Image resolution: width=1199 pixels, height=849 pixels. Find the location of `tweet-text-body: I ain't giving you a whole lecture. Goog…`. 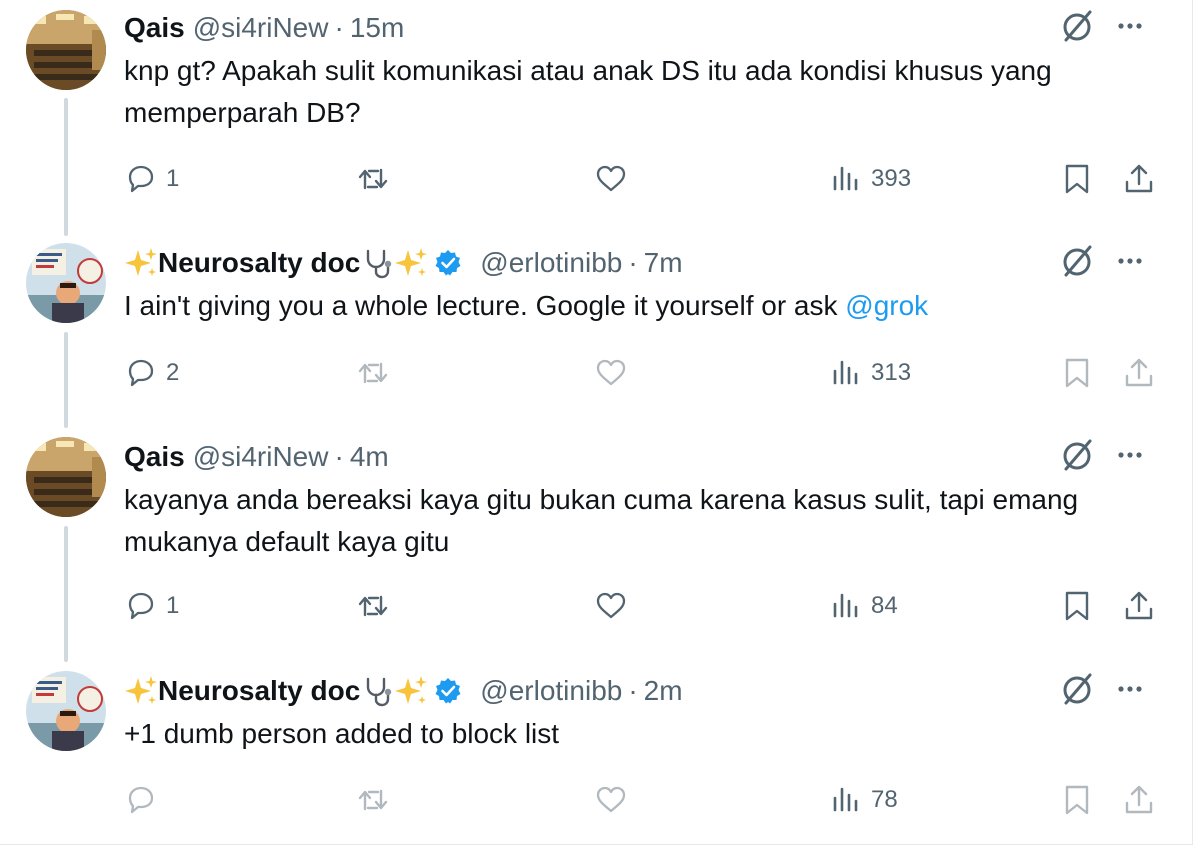

tweet-text-body: I ain't giving you a whole lecture. Goog… is located at coordinates (485, 305).